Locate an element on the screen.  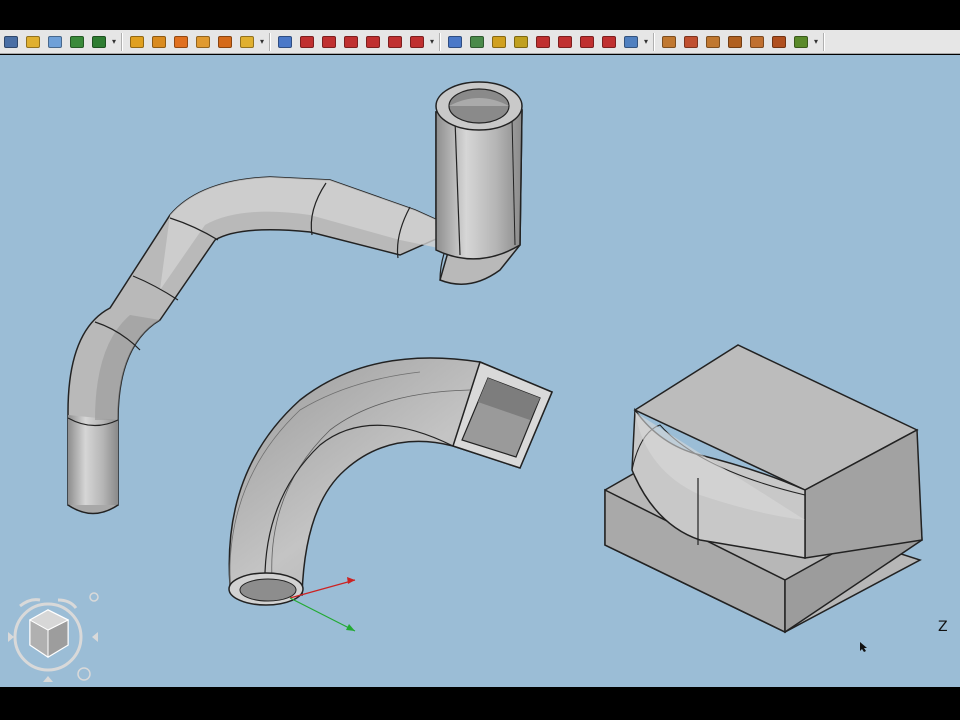
sketch-validate-button is located at coordinates (181, 42).